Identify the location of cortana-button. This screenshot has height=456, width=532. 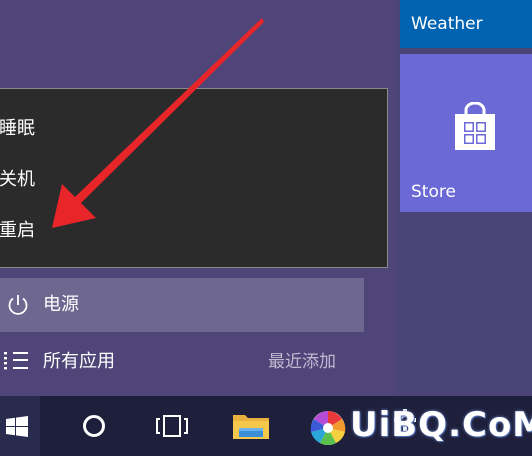
(94, 426).